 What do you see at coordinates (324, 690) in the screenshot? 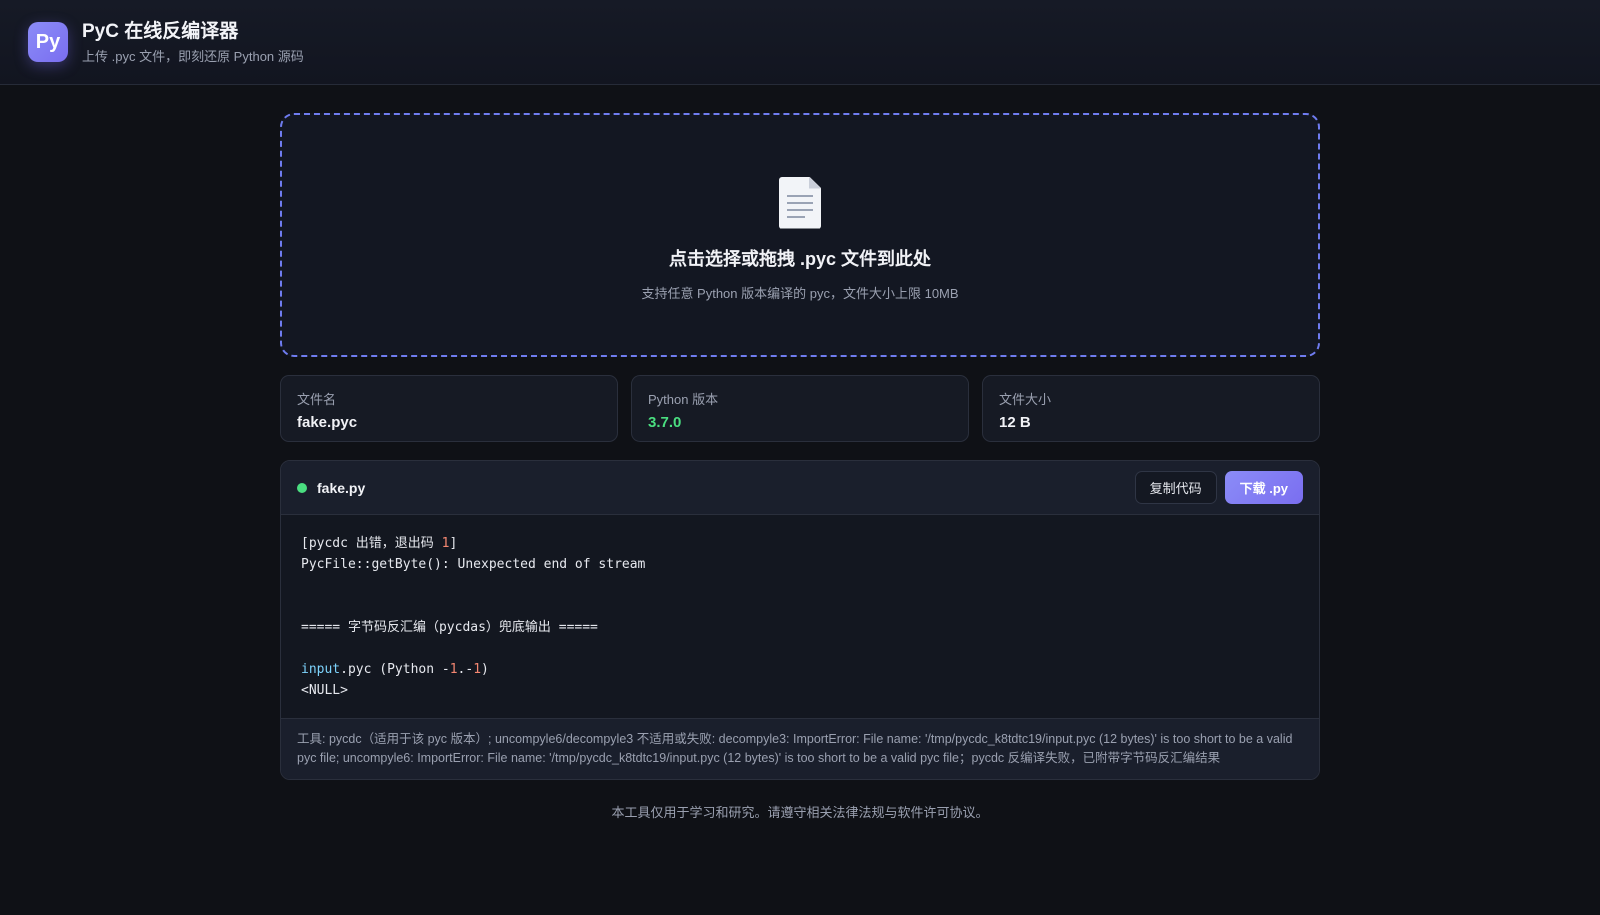
I see `code-line: <NULL>` at bounding box center [324, 690].